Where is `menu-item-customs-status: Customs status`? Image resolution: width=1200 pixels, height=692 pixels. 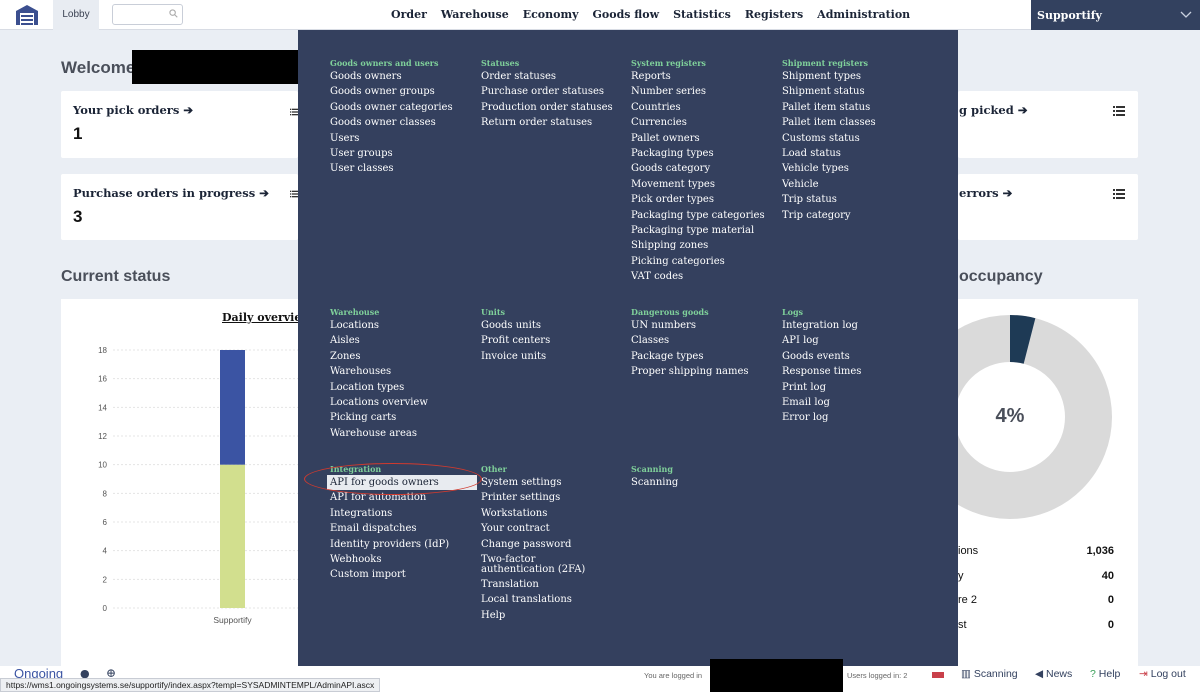 menu-item-customs-status: Customs status is located at coordinates (829, 138).